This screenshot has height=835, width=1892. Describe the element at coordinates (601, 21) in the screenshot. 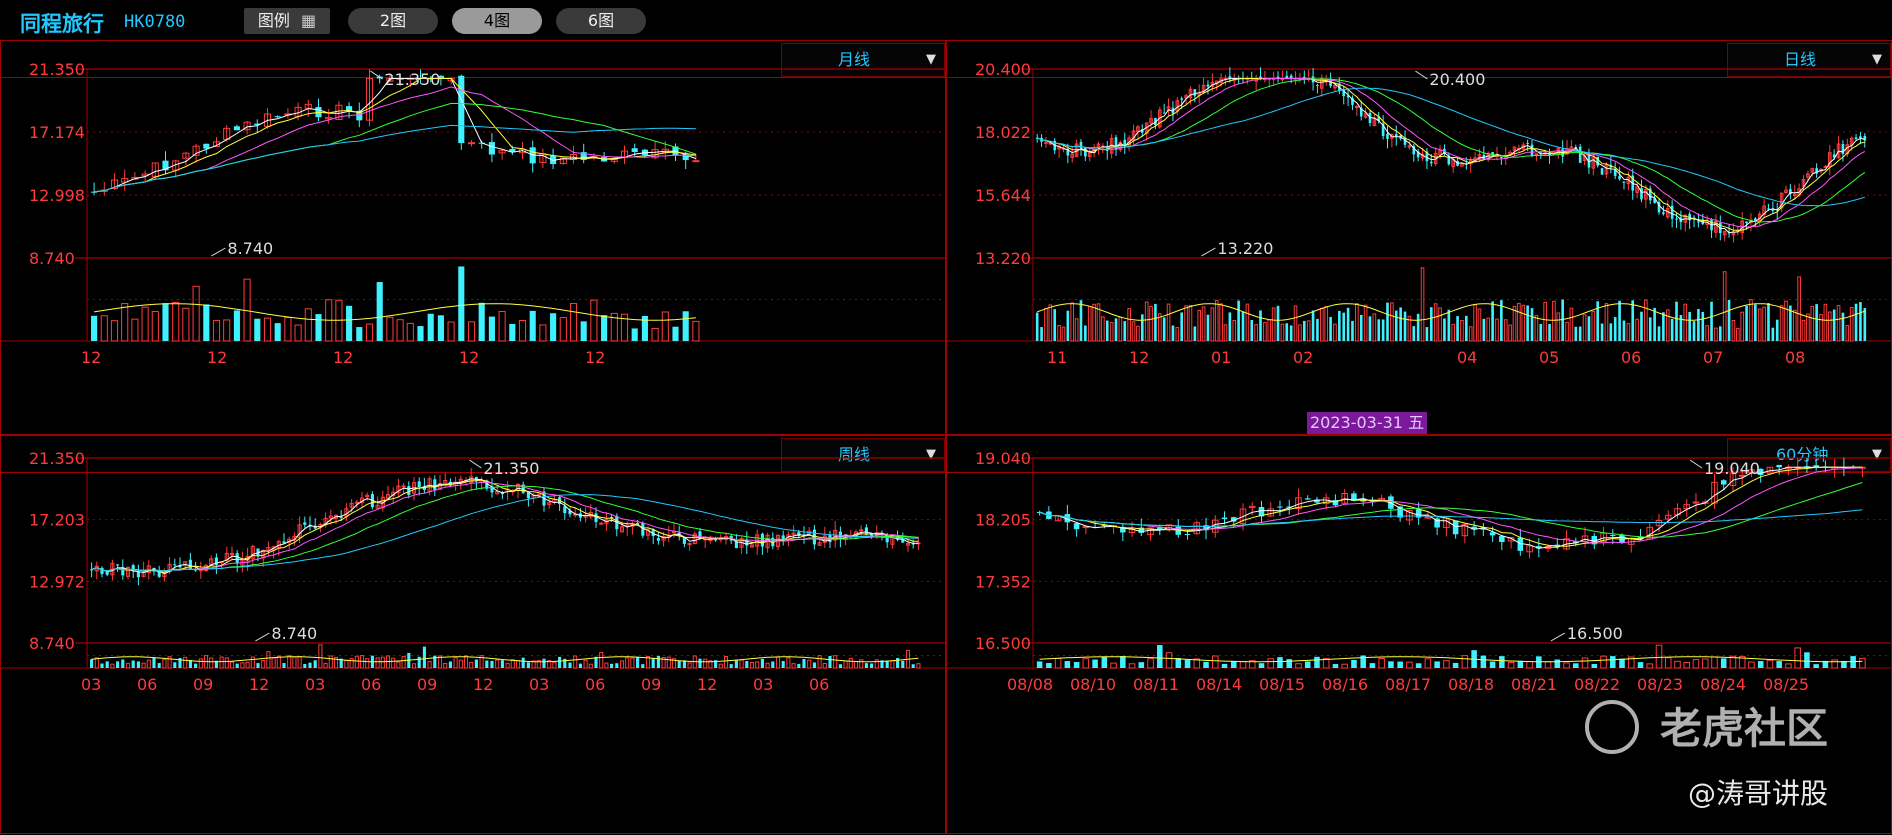

I see `tab-6-charts: 6图` at that location.